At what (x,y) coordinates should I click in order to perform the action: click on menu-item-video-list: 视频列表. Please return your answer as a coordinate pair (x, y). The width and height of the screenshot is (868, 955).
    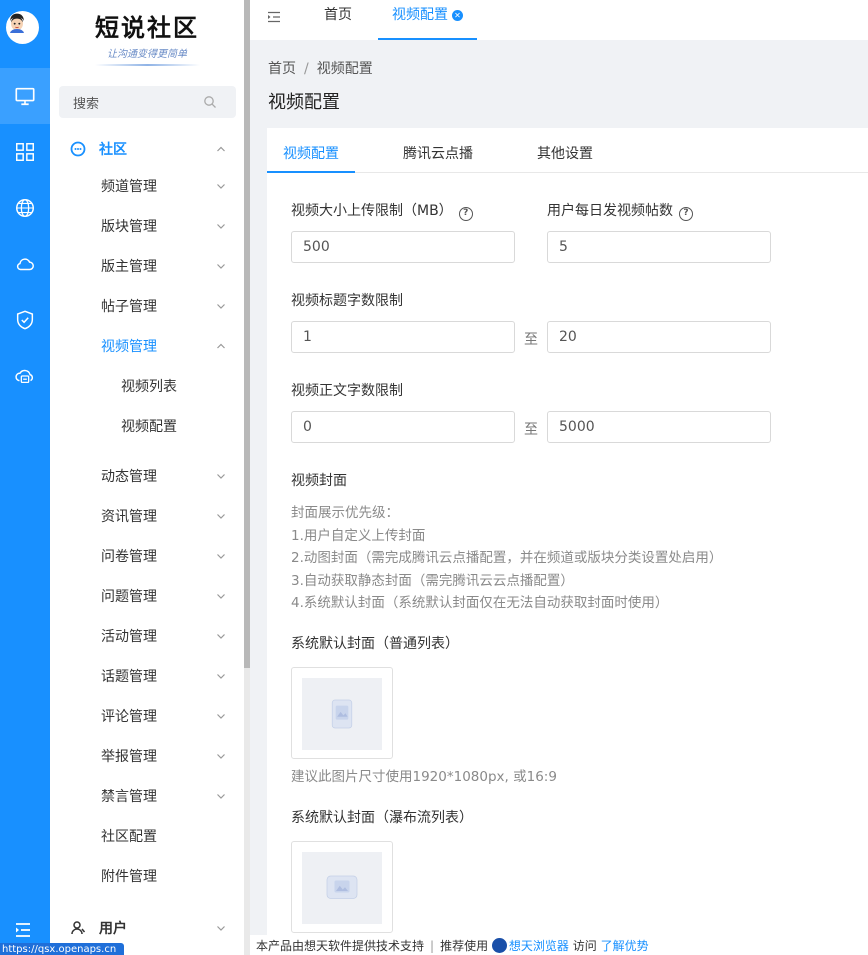
    Looking at the image, I should click on (147, 386).